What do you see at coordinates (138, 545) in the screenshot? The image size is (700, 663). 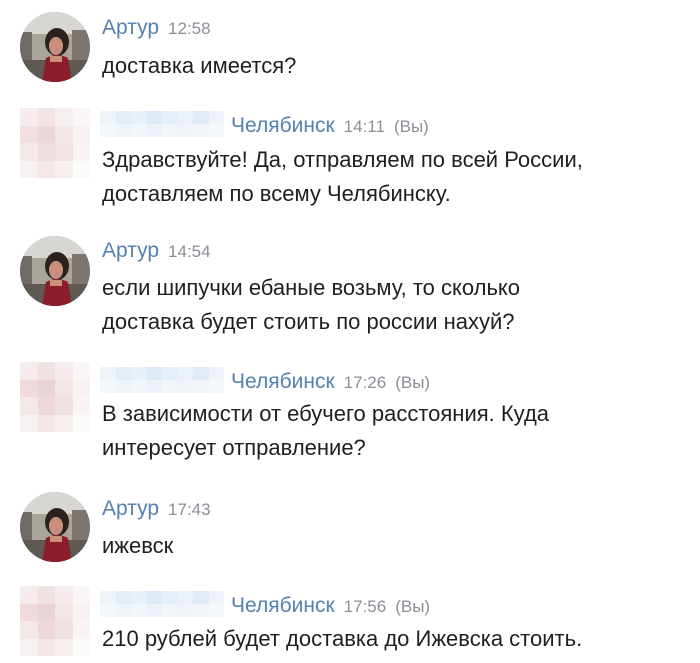 I see `message-text: ижевск` at bounding box center [138, 545].